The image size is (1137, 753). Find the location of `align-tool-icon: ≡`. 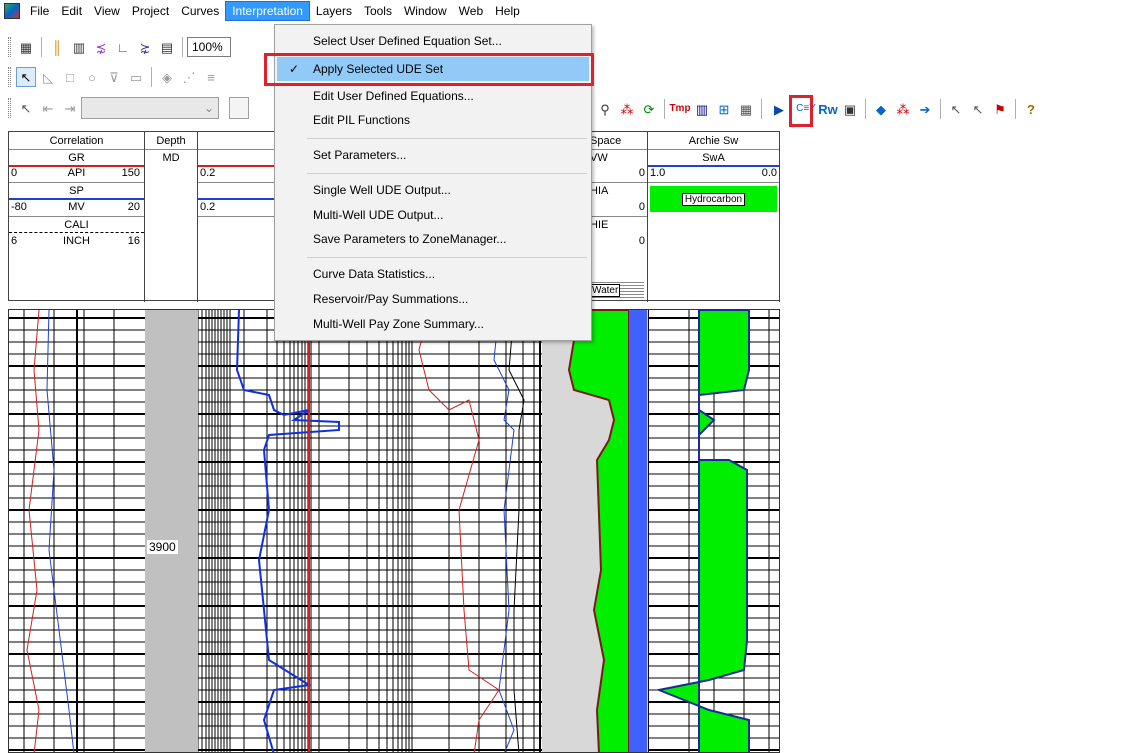

align-tool-icon: ≡ is located at coordinates (211, 77).